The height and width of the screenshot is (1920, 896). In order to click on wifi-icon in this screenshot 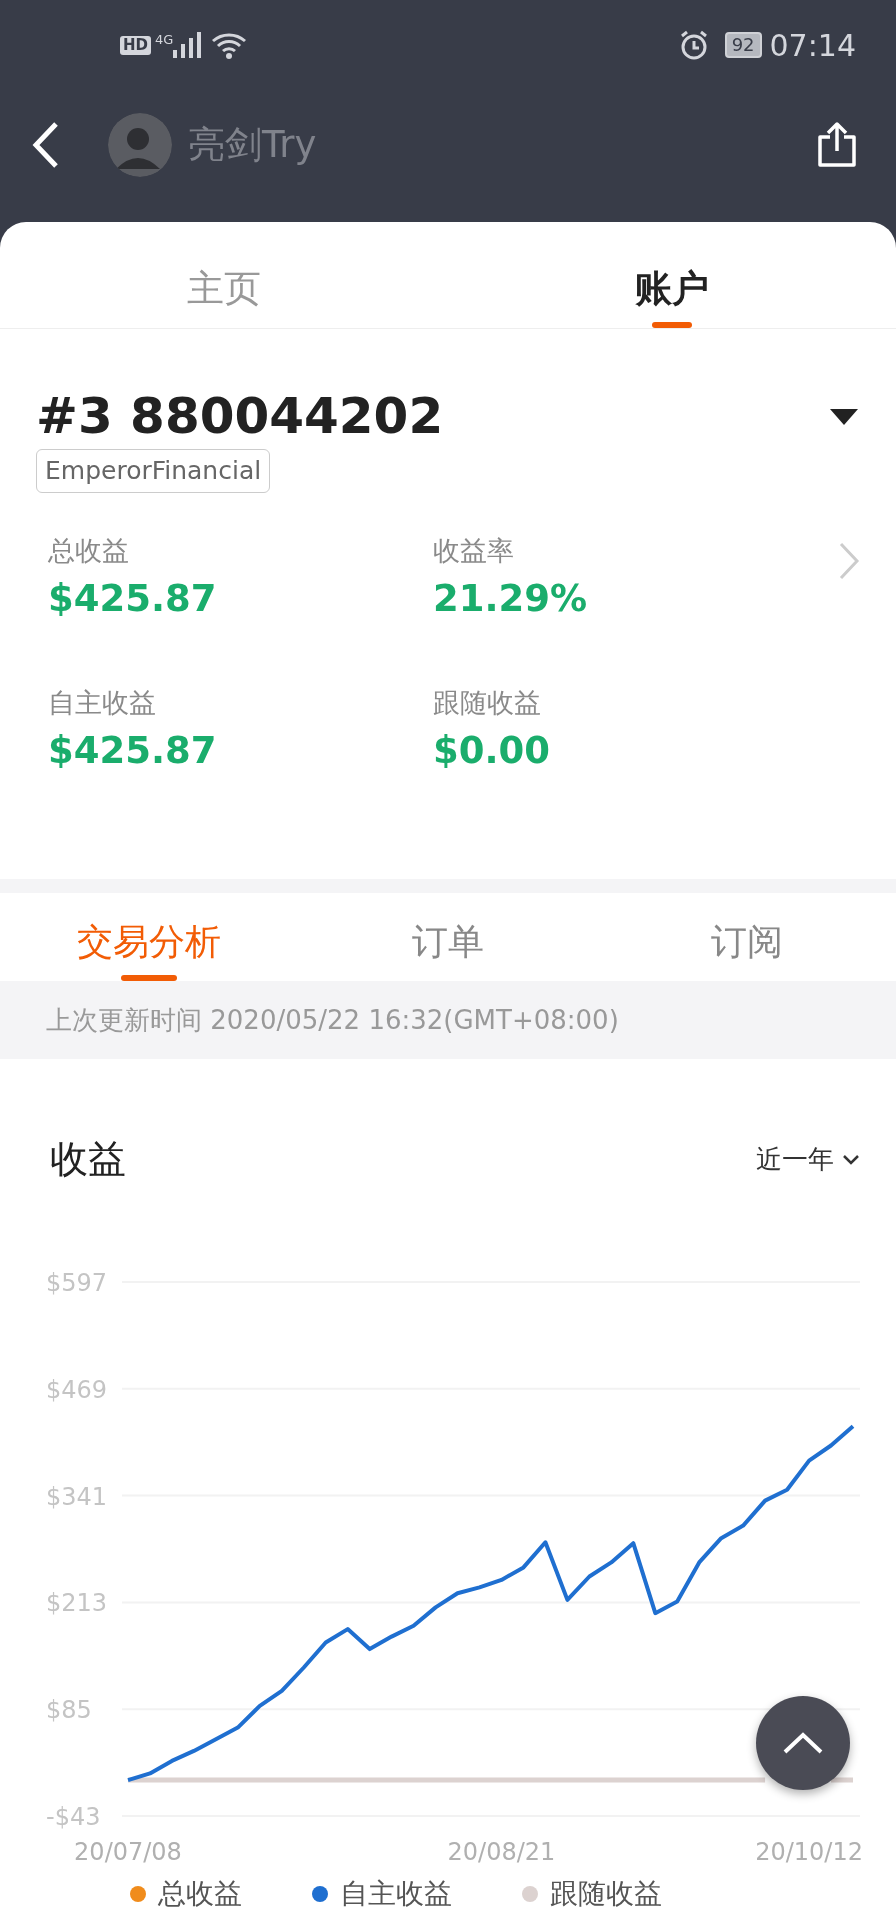, I will do `click(229, 45)`.